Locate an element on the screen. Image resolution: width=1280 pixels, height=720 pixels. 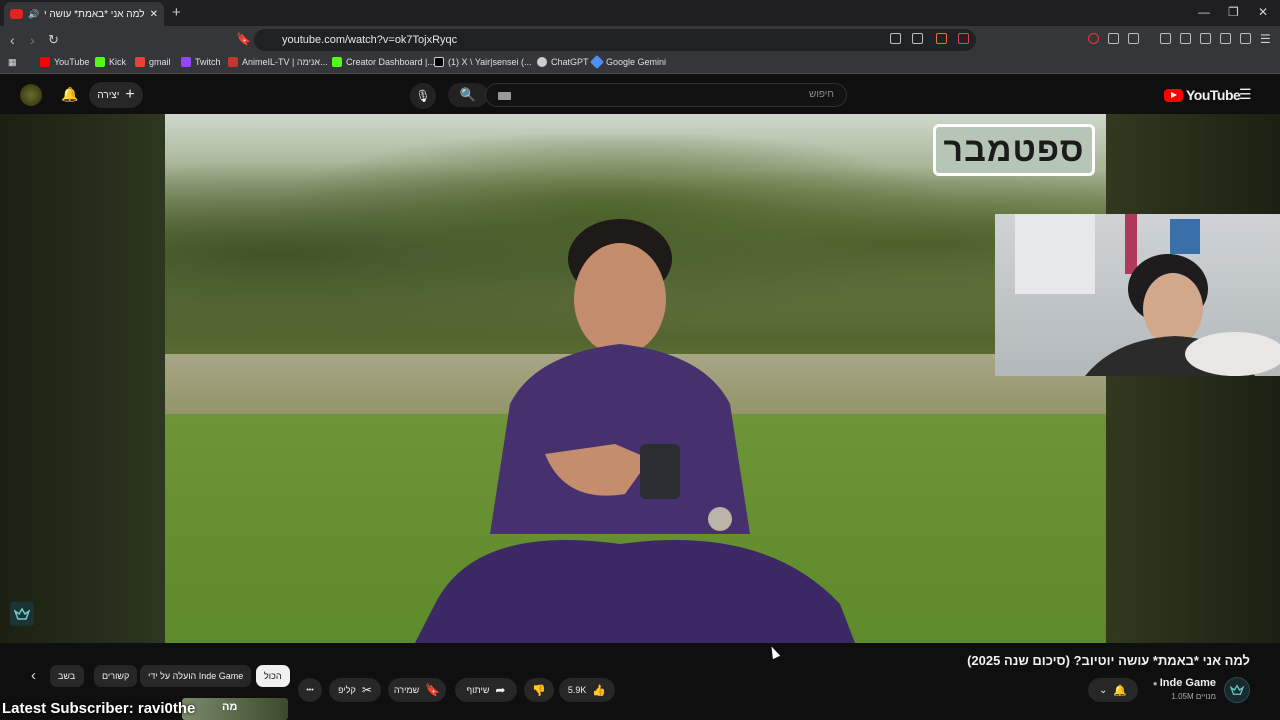
month-badge: ספטמבר is located at coordinates (1014, 150).